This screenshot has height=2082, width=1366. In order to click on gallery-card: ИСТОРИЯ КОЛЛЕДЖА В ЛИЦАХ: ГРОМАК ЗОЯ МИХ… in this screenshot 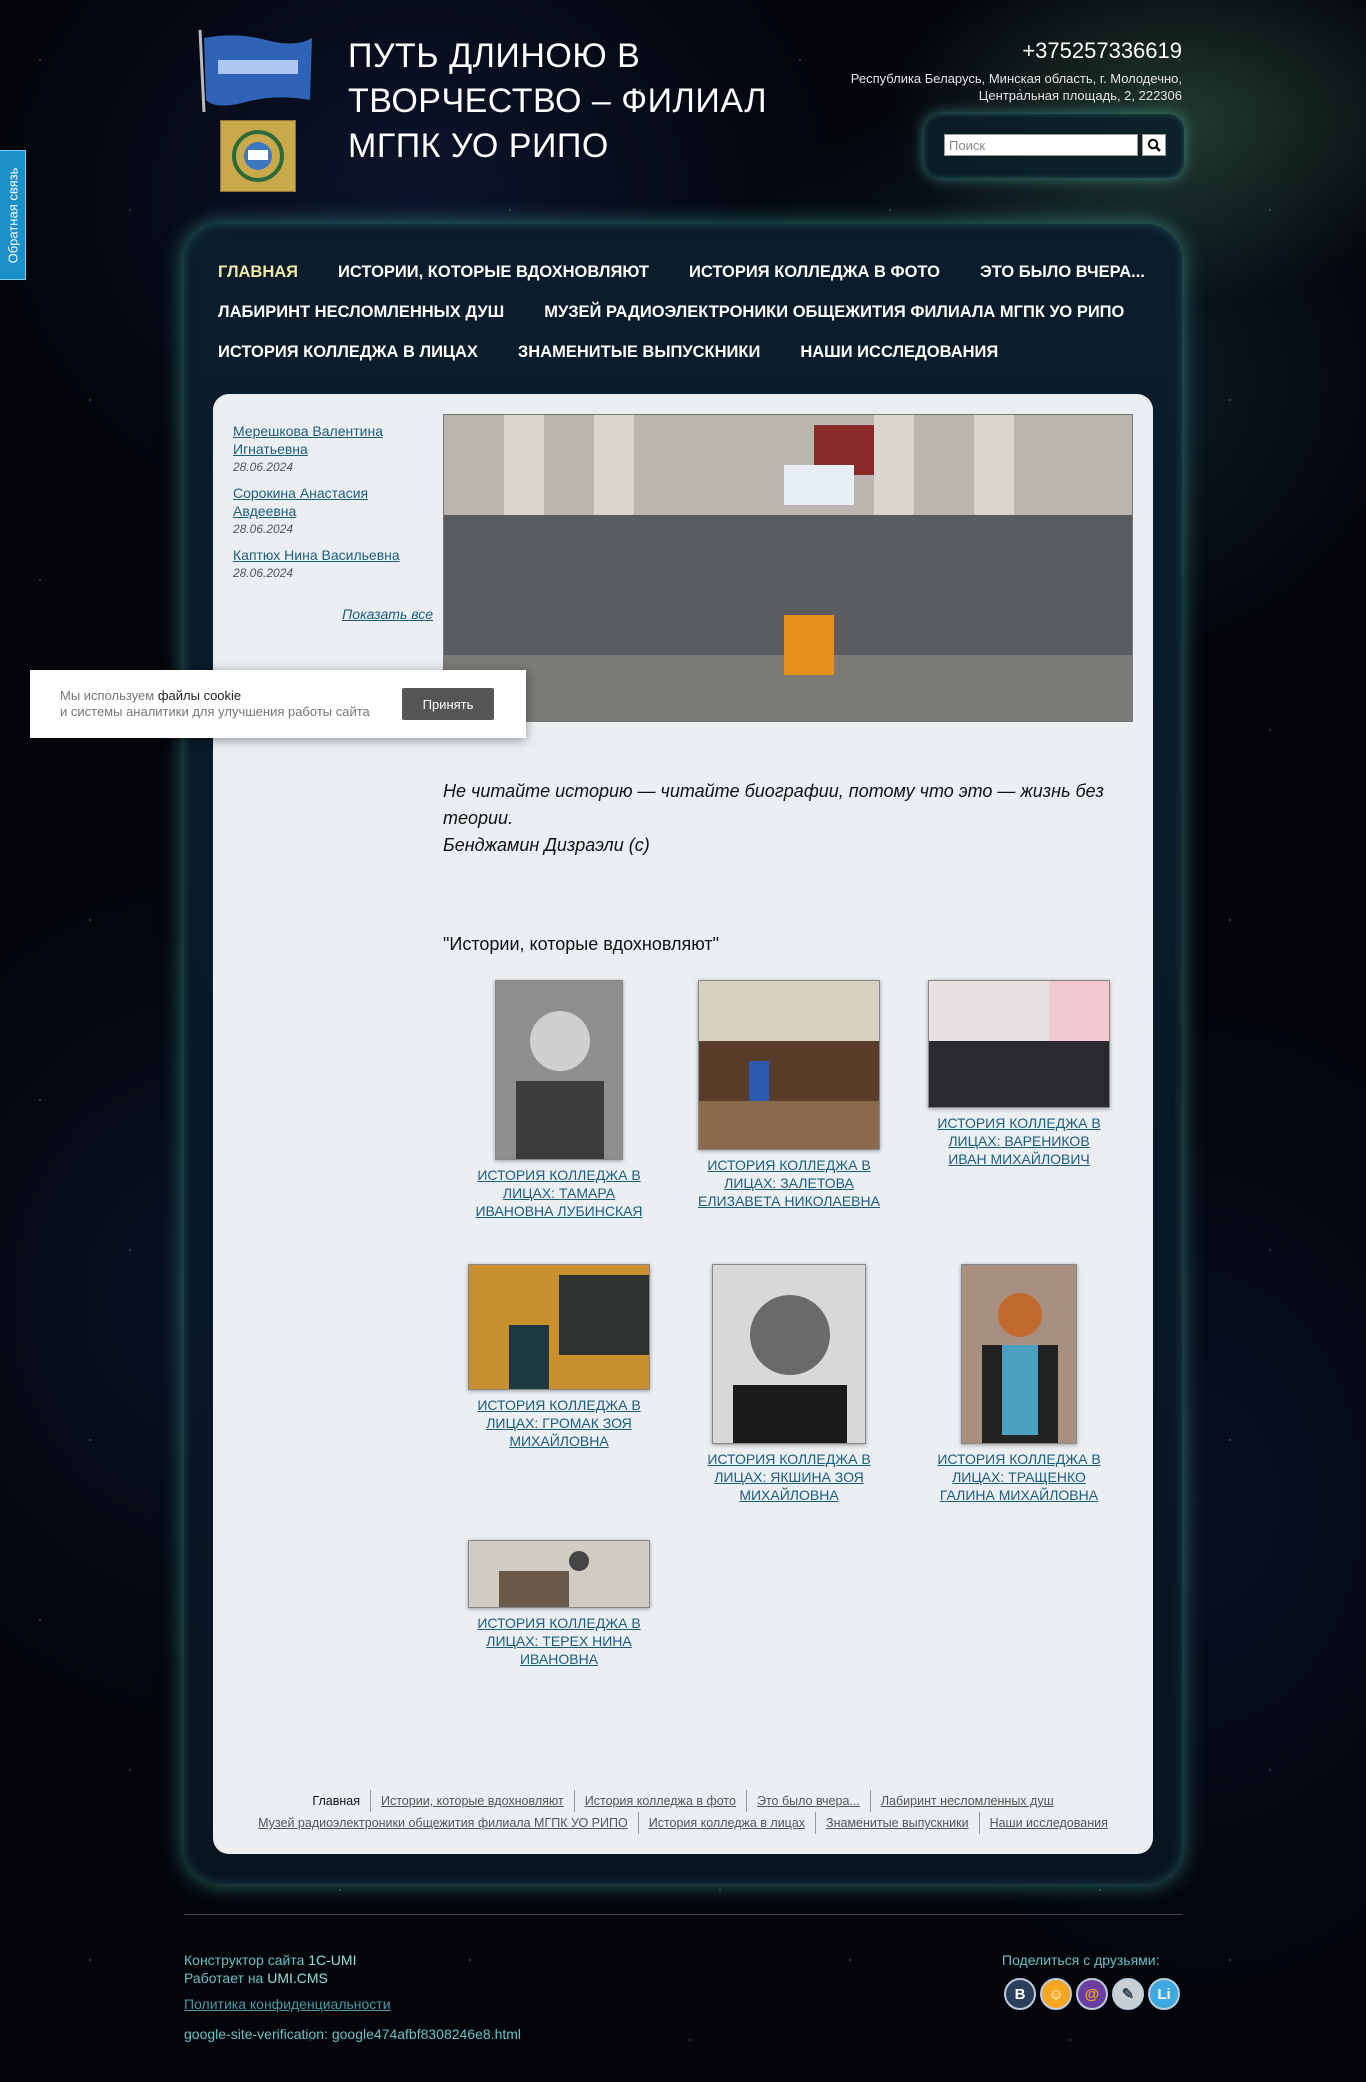, I will do `click(559, 1357)`.